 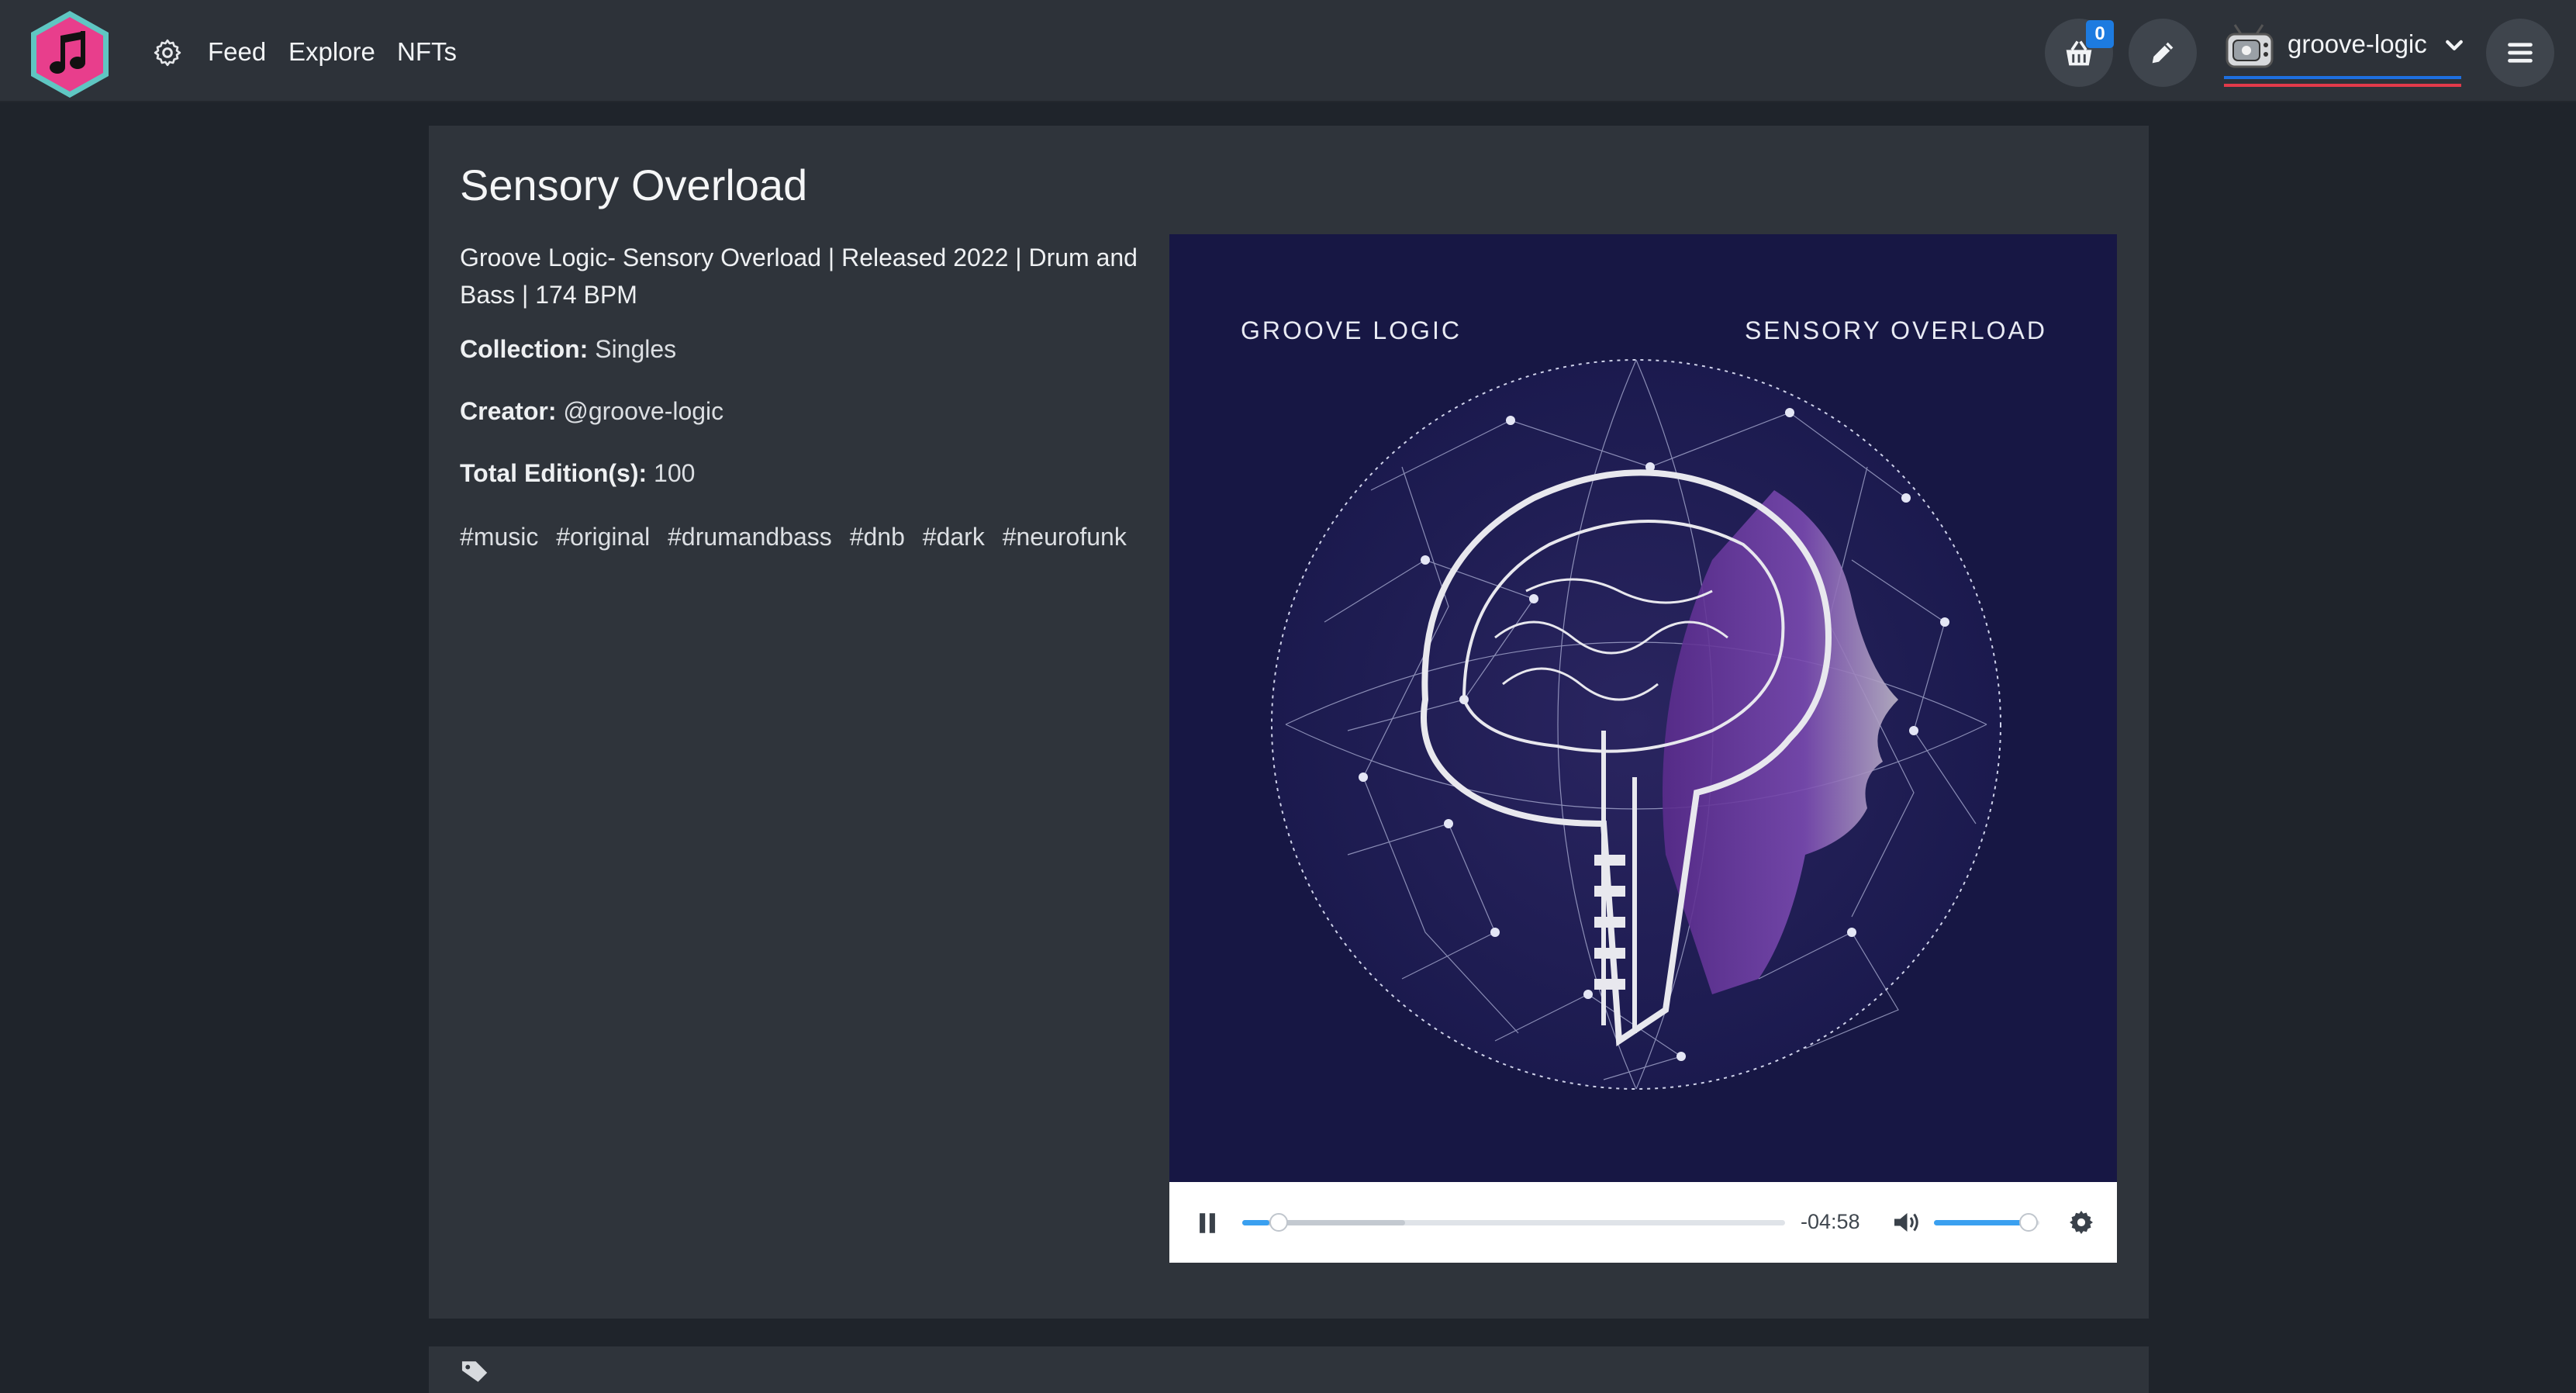 I want to click on collection-value: Singles, so click(x=636, y=349).